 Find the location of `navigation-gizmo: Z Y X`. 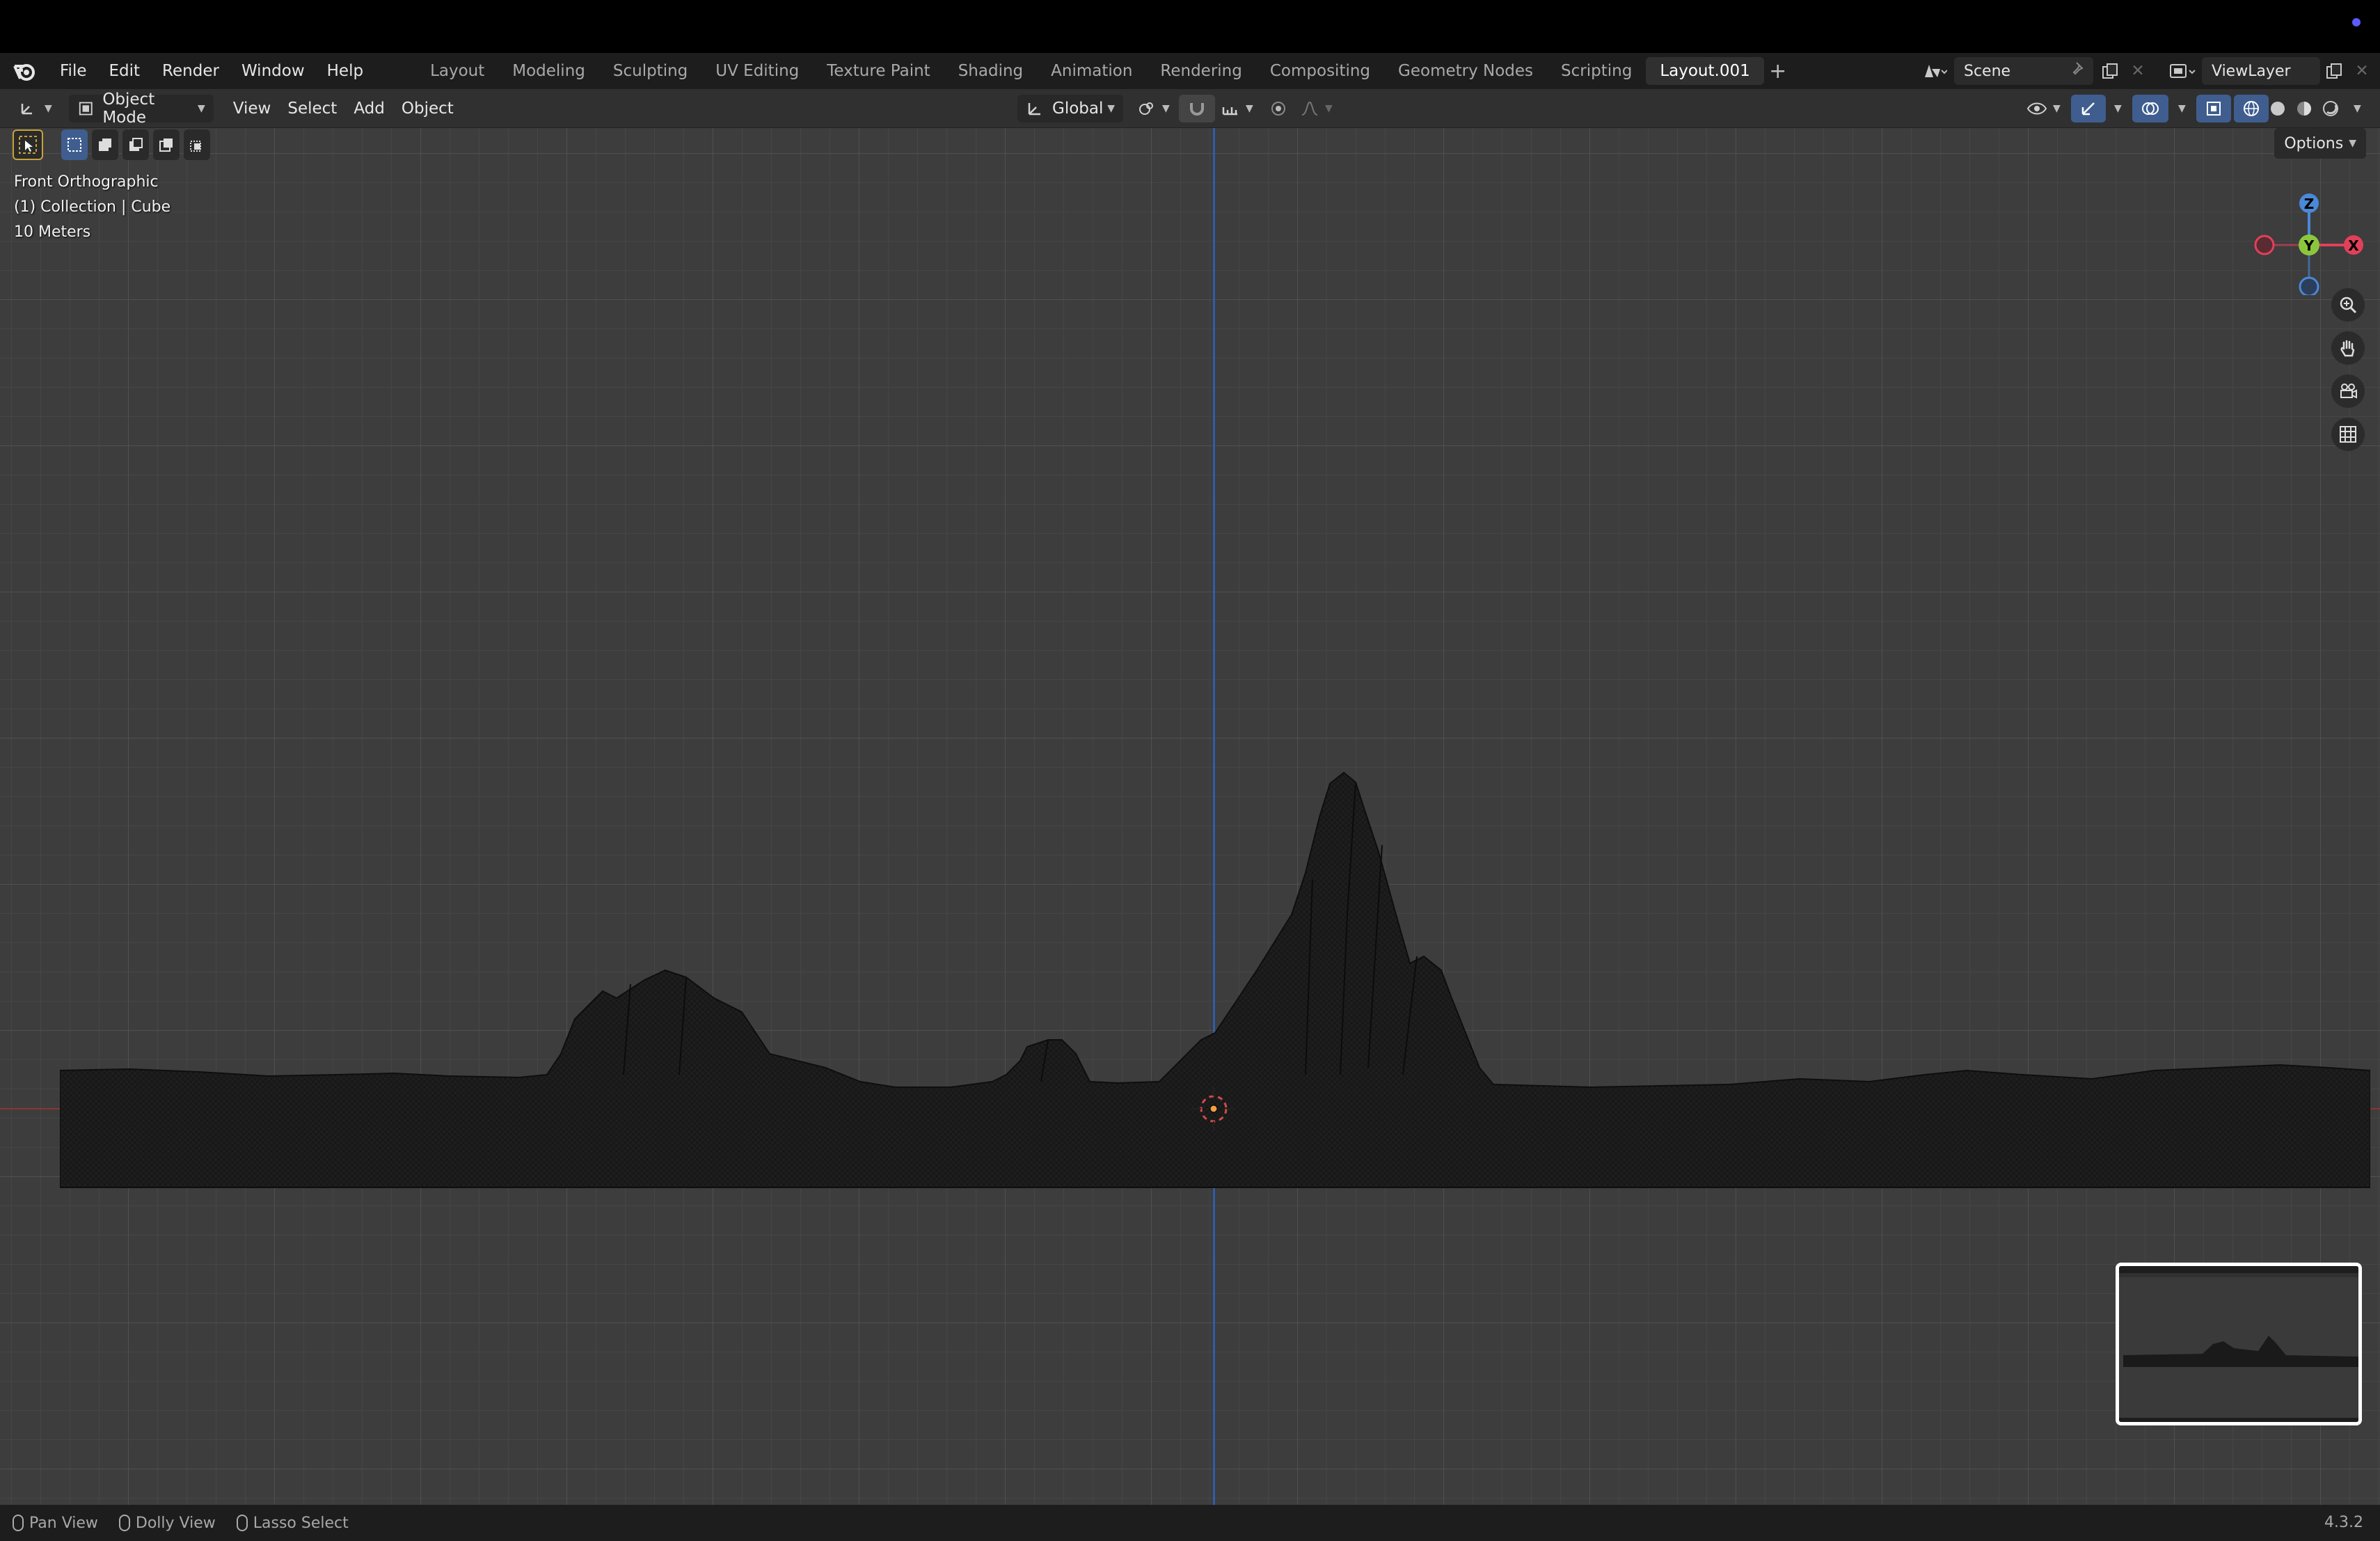

navigation-gizmo: Z Y X is located at coordinates (2310, 232).